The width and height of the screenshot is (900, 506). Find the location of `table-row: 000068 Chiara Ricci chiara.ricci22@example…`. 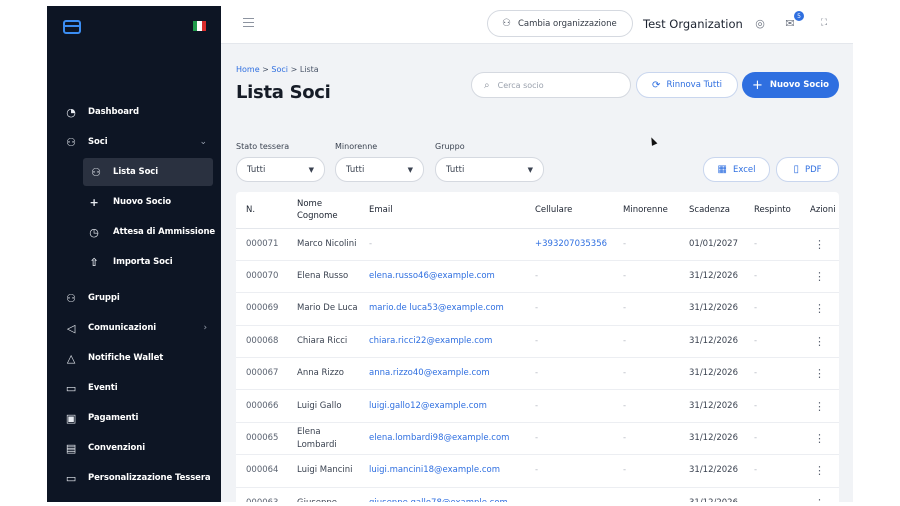

table-row: 000068 Chiara Ricci chiara.ricci22@example… is located at coordinates (537, 342).